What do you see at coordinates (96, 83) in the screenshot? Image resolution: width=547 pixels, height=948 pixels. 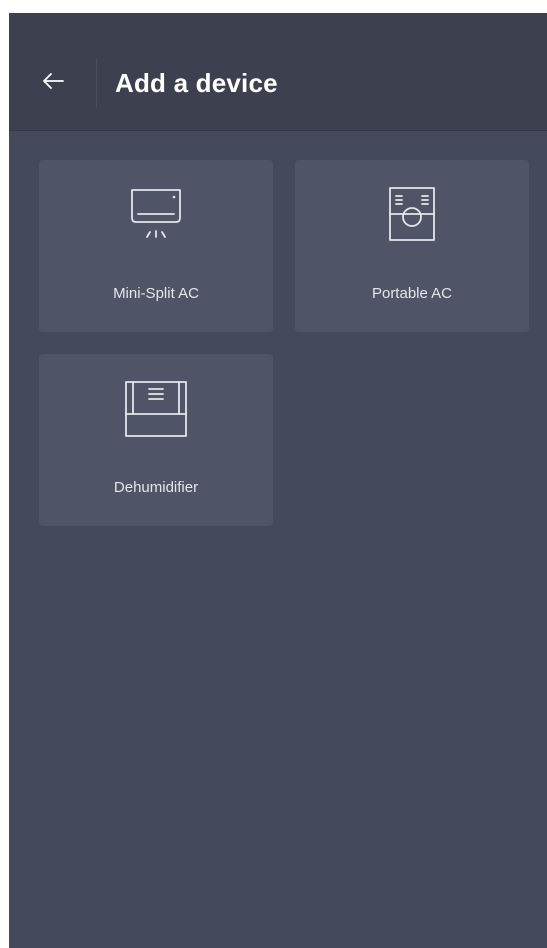 I see `header-divider` at bounding box center [96, 83].